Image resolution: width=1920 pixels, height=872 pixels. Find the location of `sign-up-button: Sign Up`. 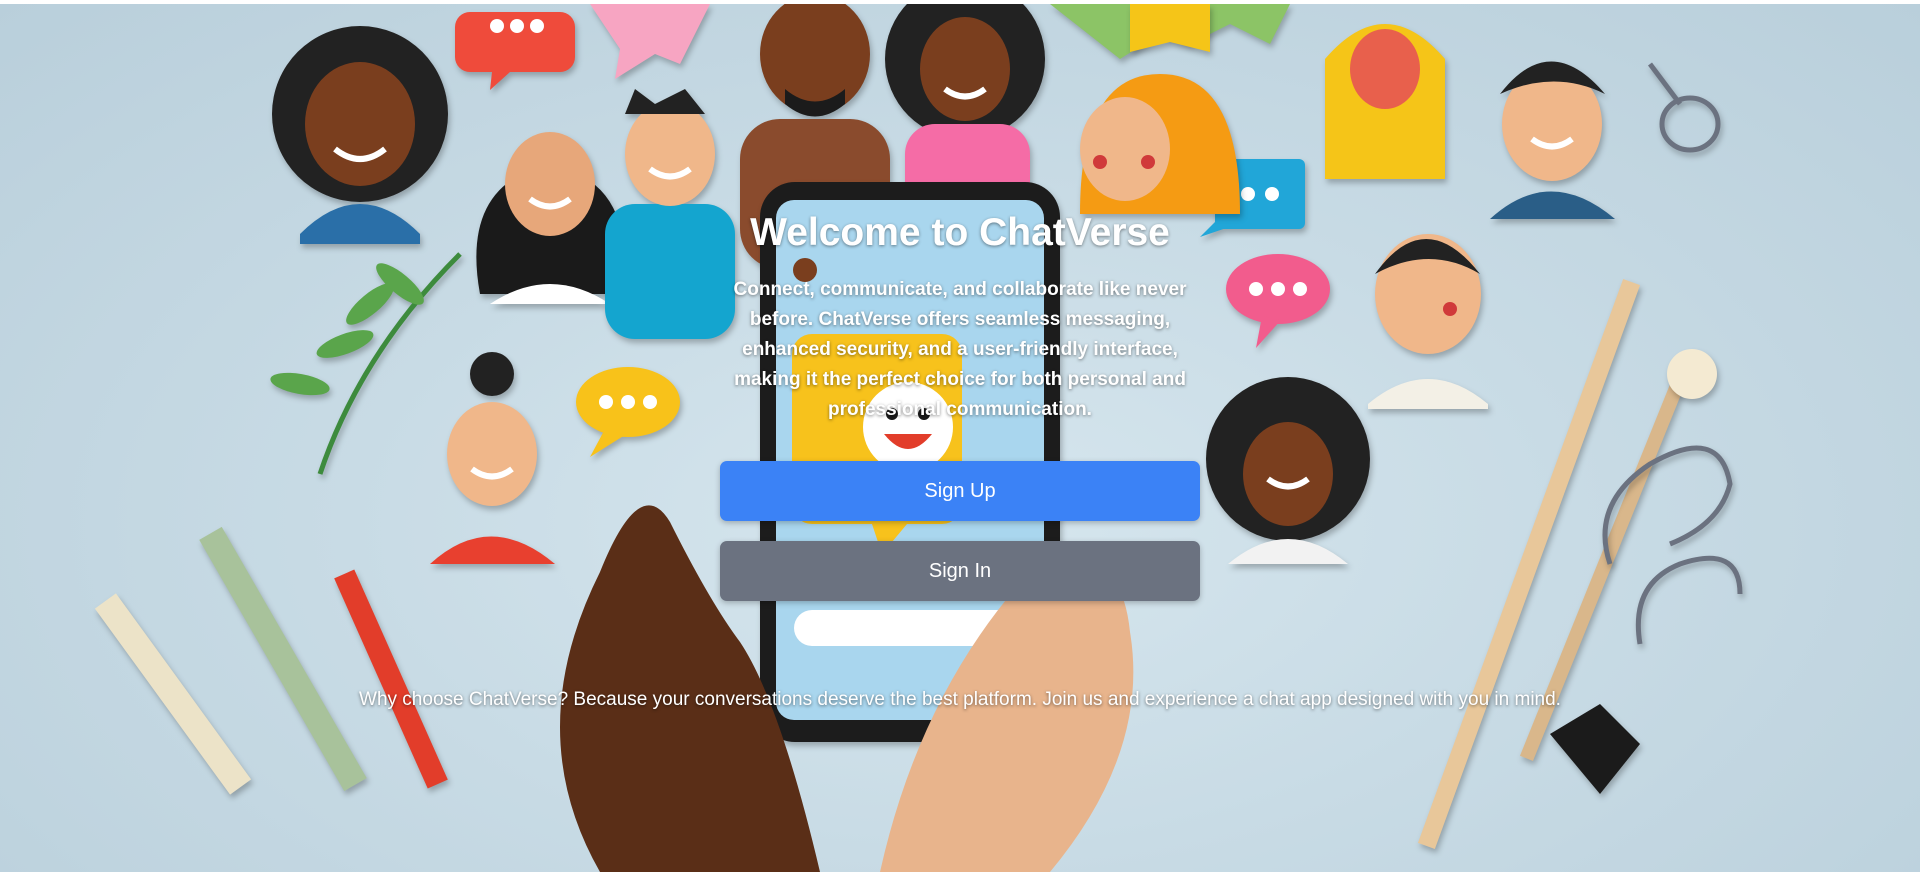

sign-up-button: Sign Up is located at coordinates (960, 491).